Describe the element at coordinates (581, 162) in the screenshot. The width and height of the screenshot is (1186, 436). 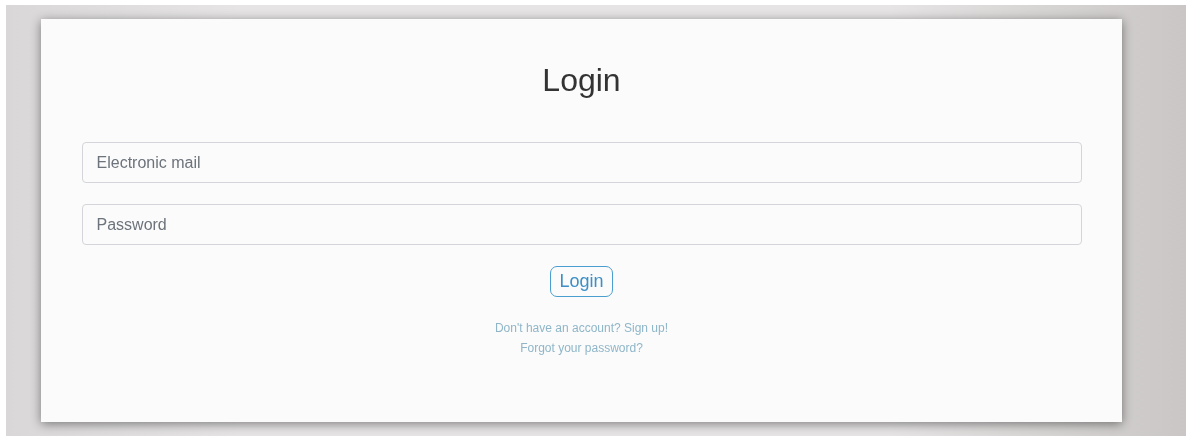
I see `email-field: Electronic mail` at that location.